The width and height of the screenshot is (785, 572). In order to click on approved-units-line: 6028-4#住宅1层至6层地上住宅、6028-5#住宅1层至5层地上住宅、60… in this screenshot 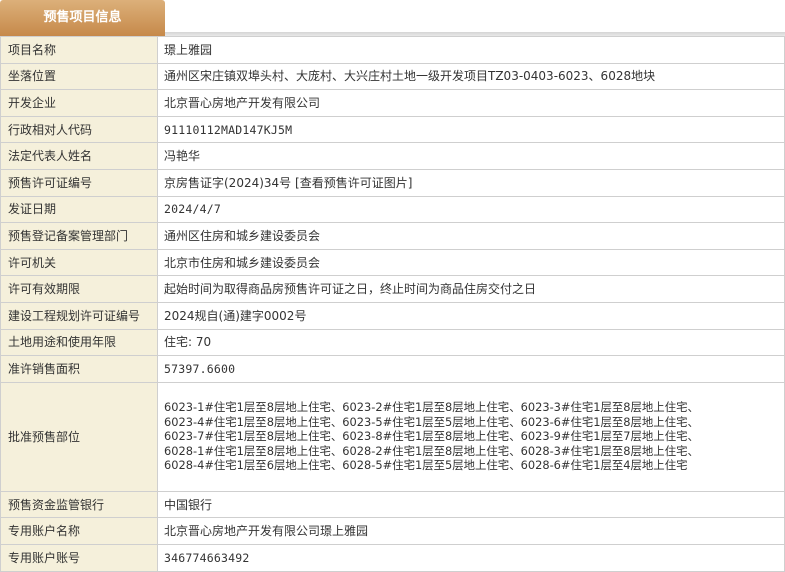, I will do `click(426, 465)`.